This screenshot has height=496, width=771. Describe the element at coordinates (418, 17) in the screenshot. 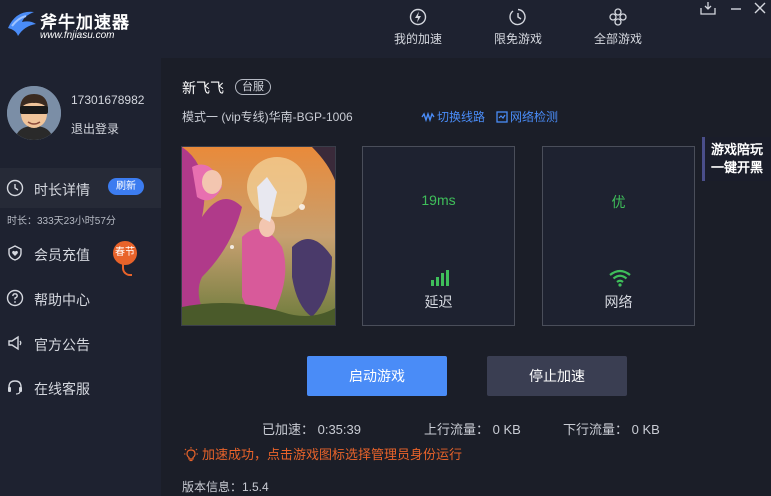

I see `lightning-icon` at that location.